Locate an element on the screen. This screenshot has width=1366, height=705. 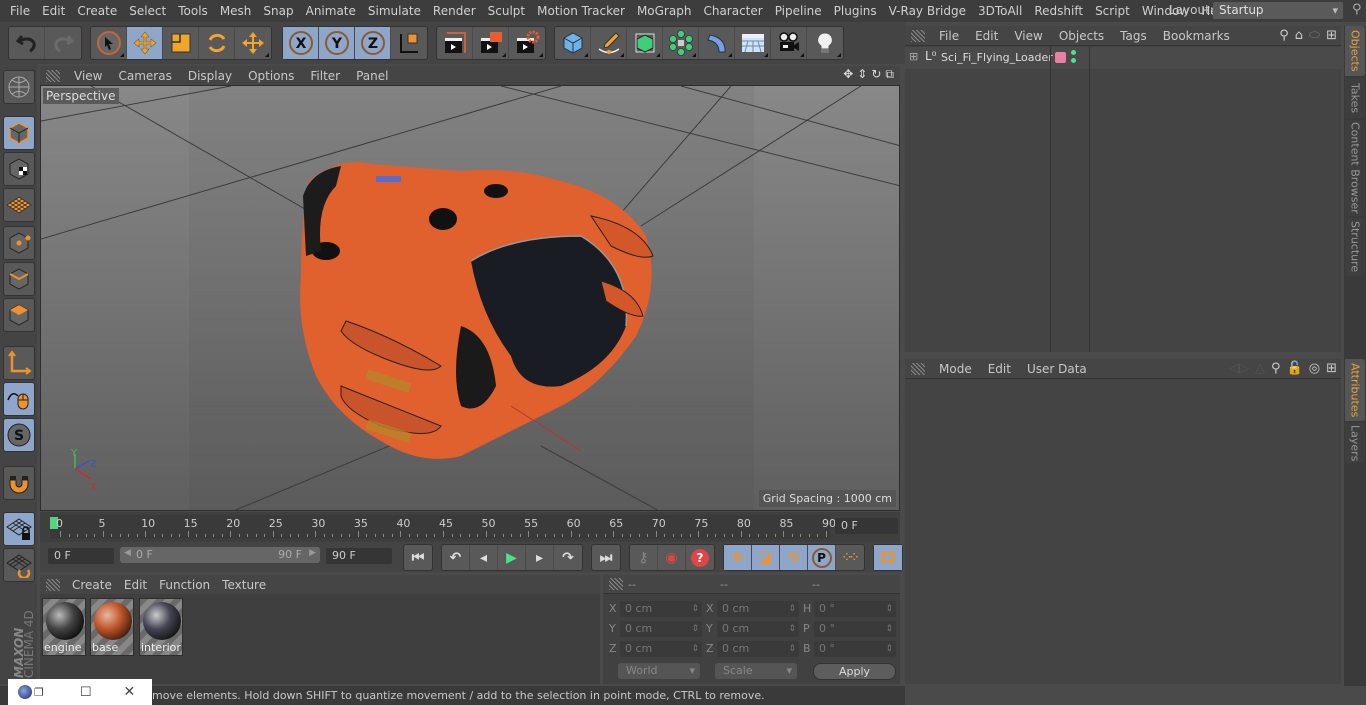
add-subdivision-button is located at coordinates (645, 43).